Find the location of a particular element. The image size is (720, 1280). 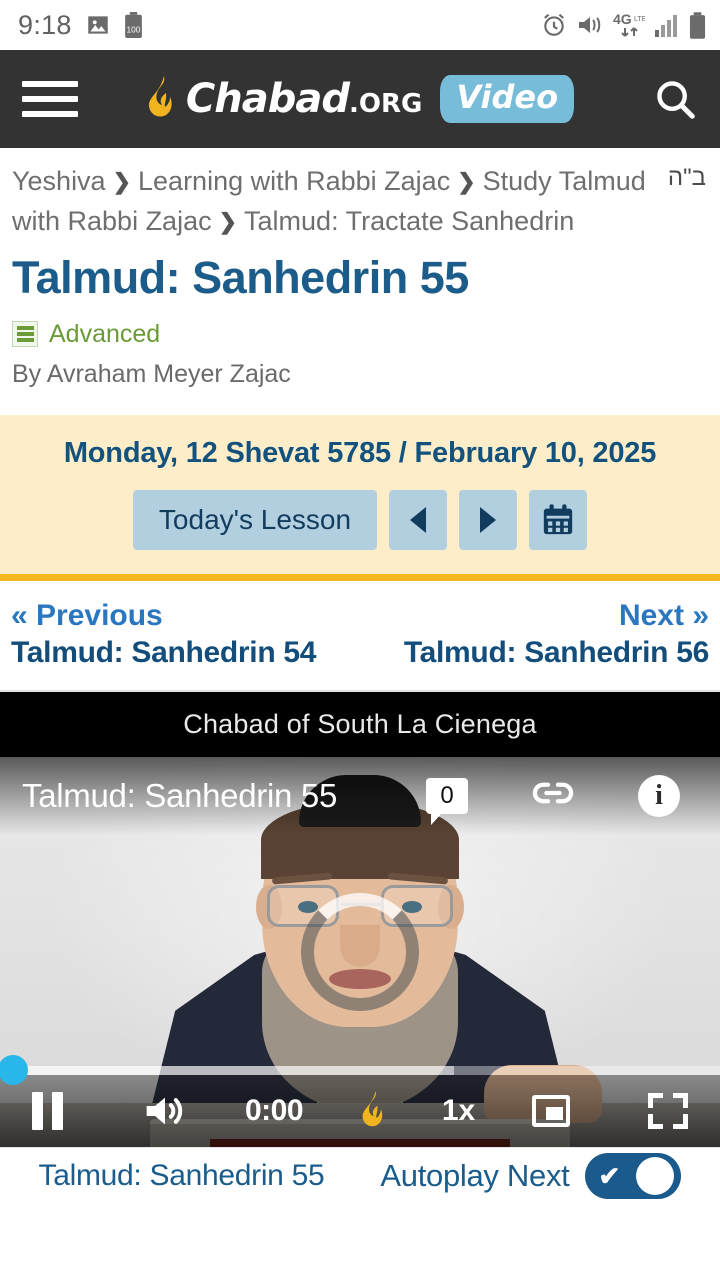

volume-on-icon is located at coordinates (165, 1111).